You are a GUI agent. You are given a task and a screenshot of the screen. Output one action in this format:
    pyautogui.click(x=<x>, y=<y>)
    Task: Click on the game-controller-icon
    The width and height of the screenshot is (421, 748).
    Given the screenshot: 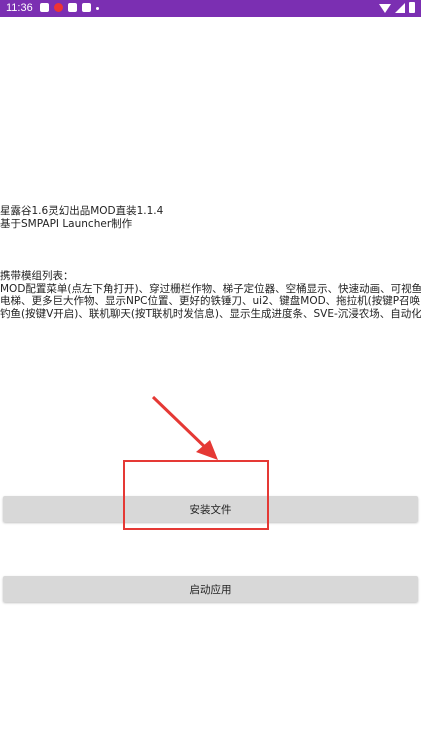 What is the action you would take?
    pyautogui.click(x=44, y=7)
    